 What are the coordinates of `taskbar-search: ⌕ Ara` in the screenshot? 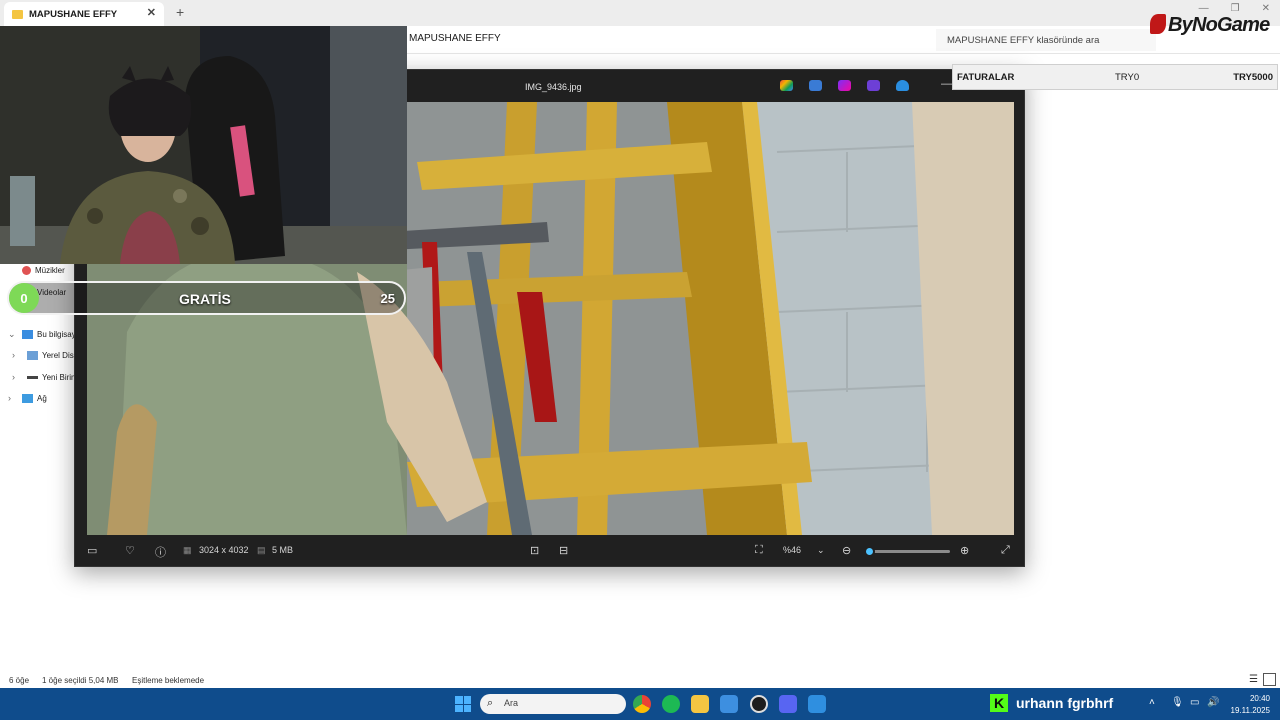 It's located at (553, 704).